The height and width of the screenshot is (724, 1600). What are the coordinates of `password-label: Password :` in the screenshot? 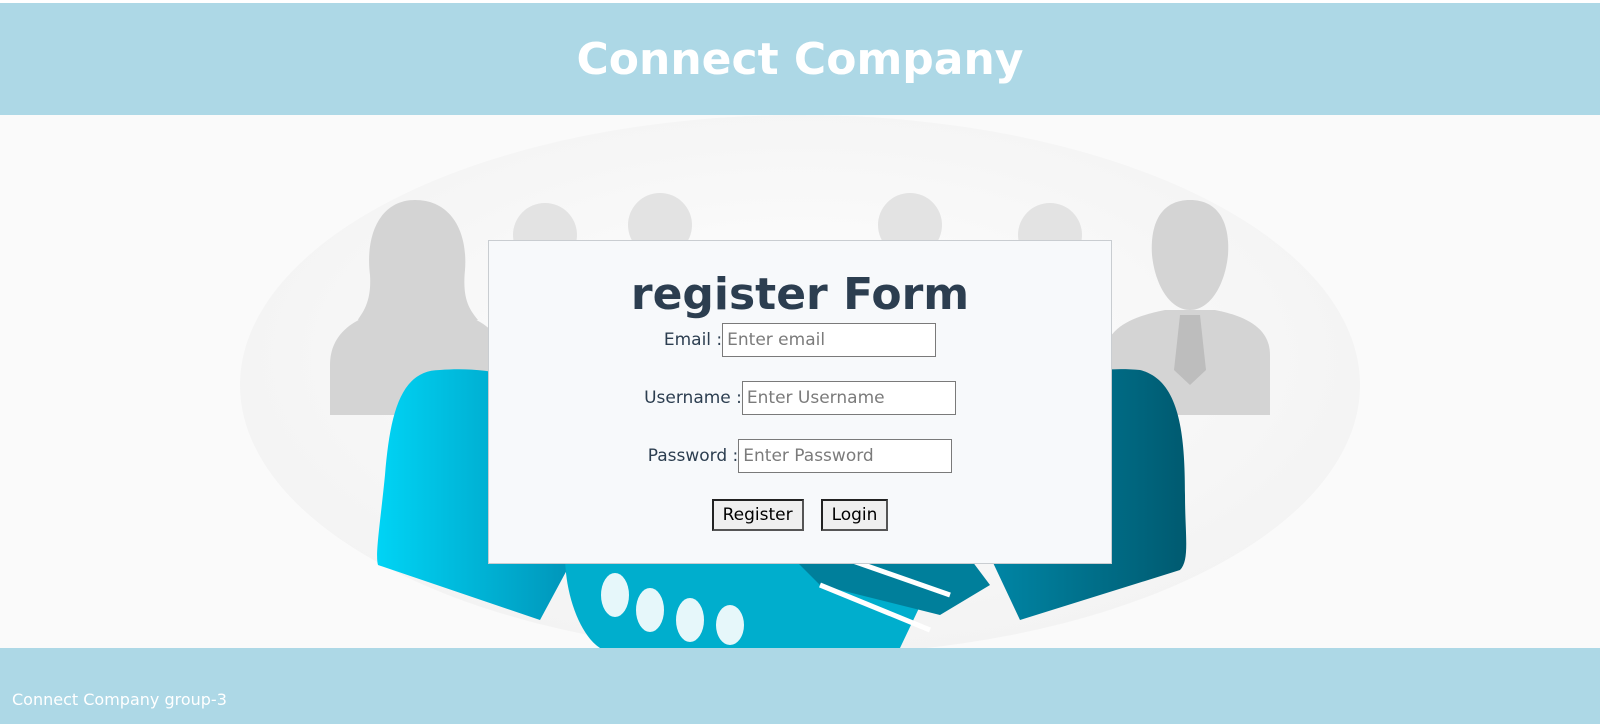 It's located at (693, 456).